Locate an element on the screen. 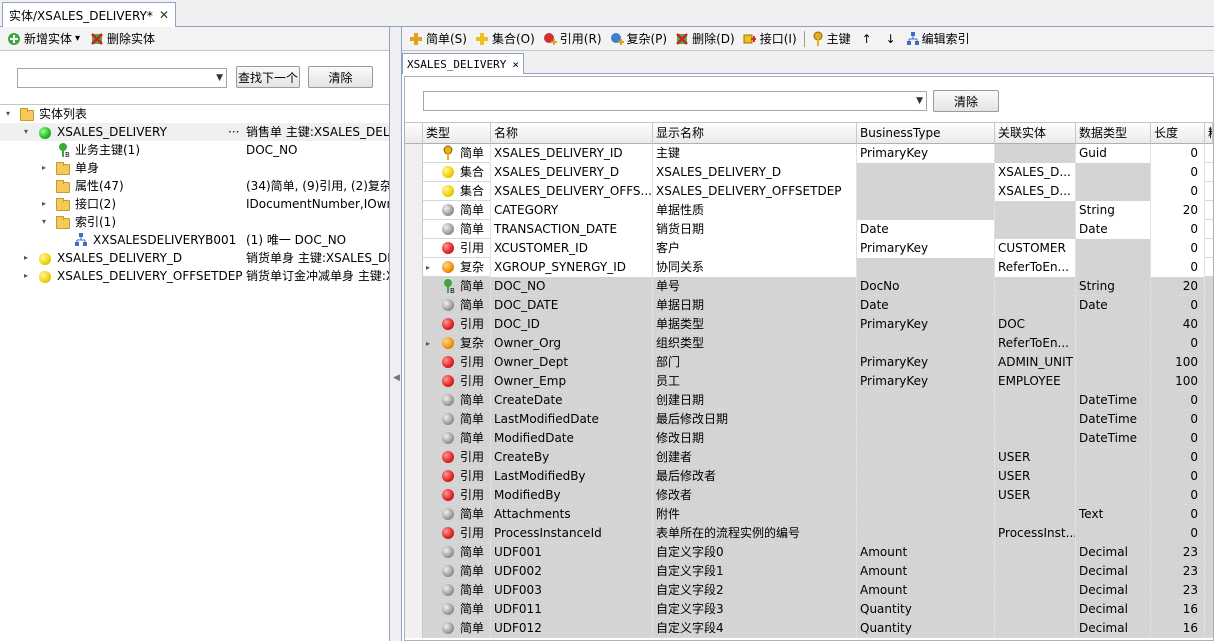 This screenshot has height=641, width=1214. cell-length: 16 is located at coordinates (1178, 609).